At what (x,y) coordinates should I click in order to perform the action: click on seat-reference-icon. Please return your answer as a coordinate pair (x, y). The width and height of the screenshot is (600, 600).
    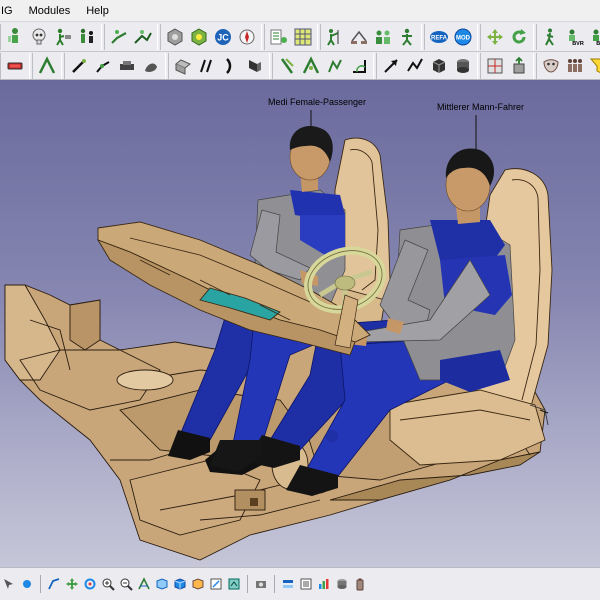
    Looking at the image, I should click on (119, 37).